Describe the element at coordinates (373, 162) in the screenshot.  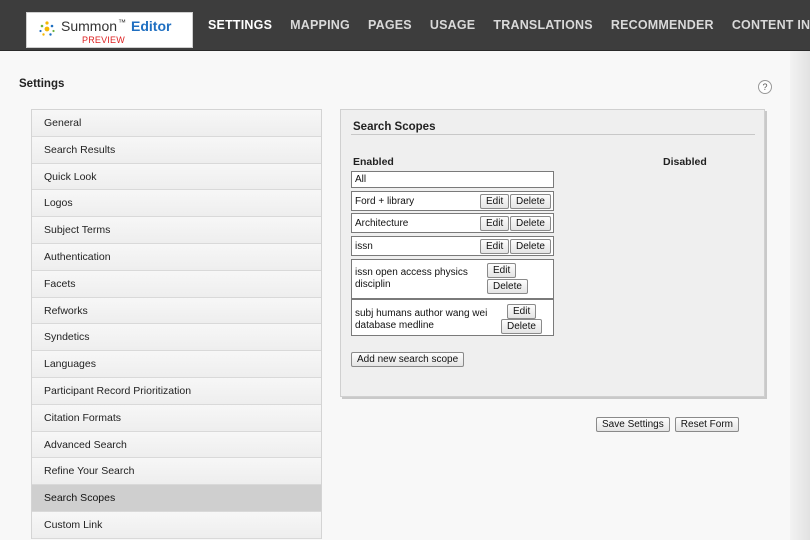
I see `enabled-column-label: Enabled` at that location.